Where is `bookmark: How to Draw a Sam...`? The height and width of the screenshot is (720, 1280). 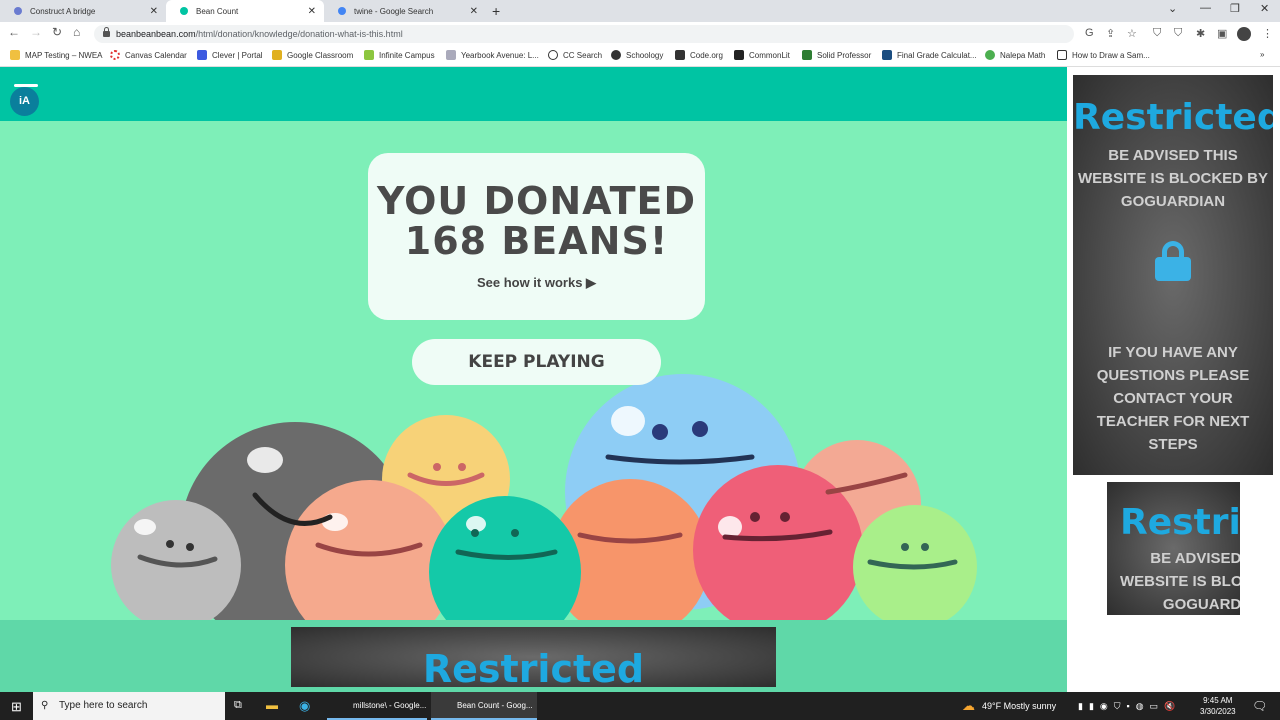
bookmark: How to Draw a Sam... is located at coordinates (1103, 55).